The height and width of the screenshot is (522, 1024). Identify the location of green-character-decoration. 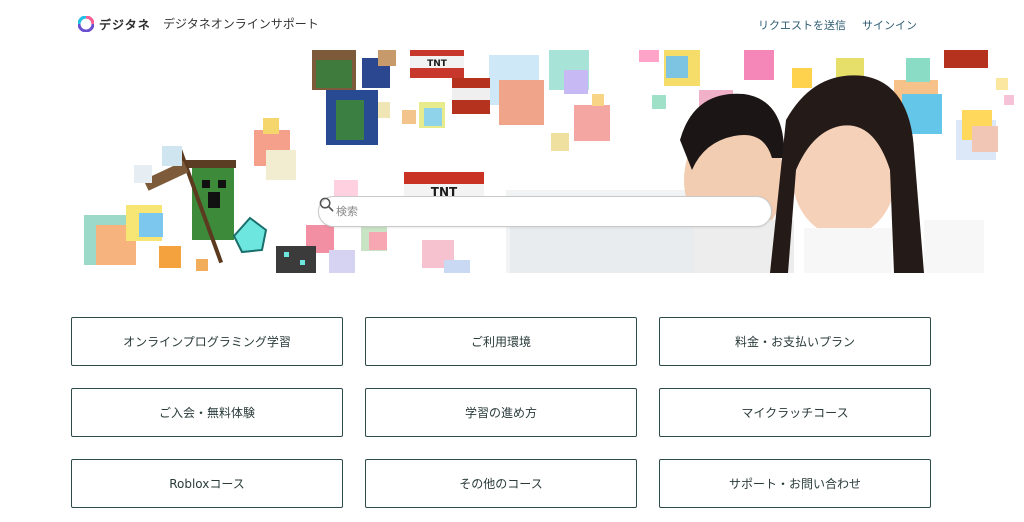
(354, 97).